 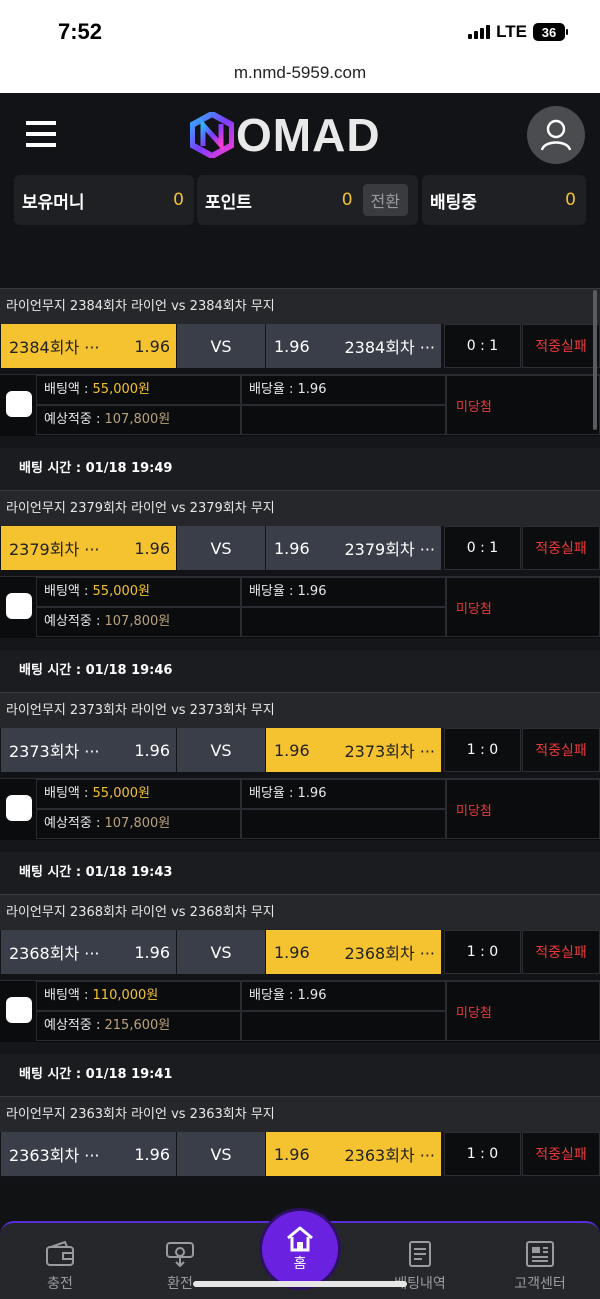 I want to click on menu-icon, so click(x=41, y=134).